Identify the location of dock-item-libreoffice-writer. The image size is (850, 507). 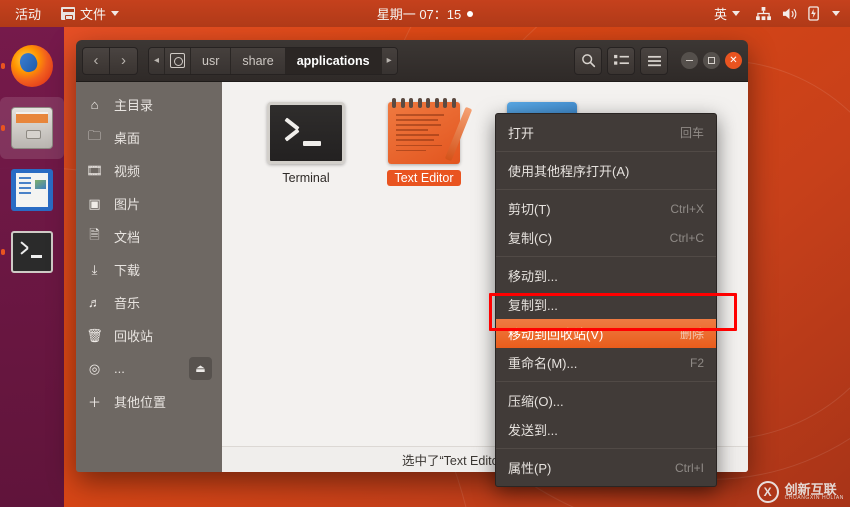
(32, 190).